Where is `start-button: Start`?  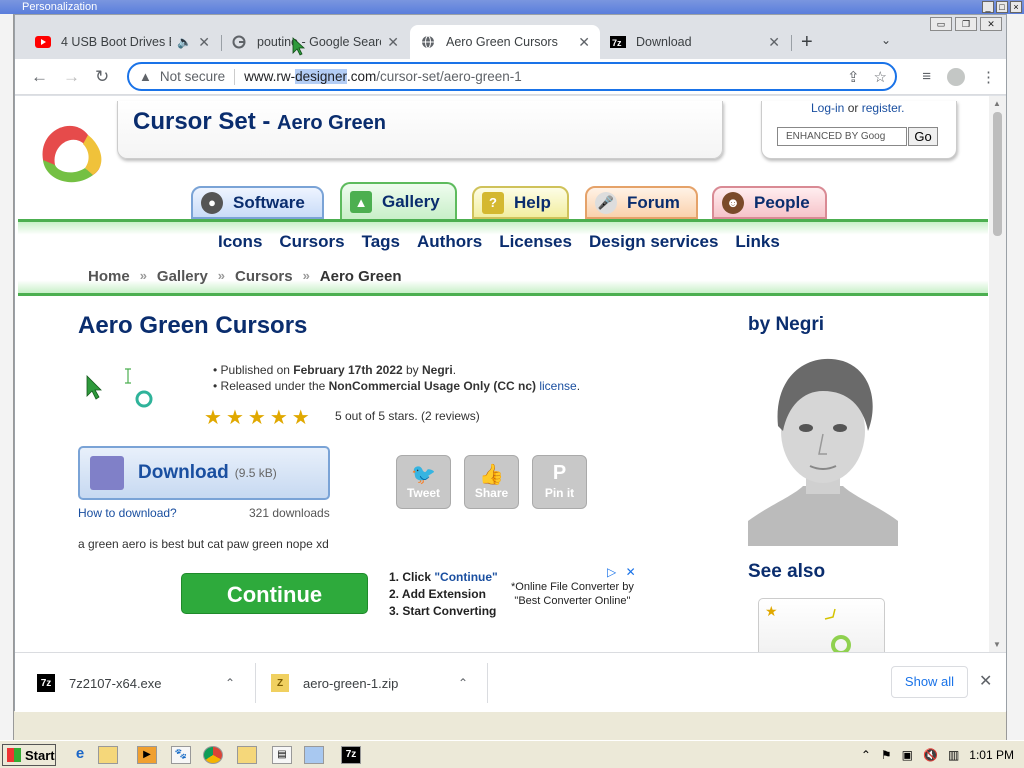 start-button: Start is located at coordinates (29, 755).